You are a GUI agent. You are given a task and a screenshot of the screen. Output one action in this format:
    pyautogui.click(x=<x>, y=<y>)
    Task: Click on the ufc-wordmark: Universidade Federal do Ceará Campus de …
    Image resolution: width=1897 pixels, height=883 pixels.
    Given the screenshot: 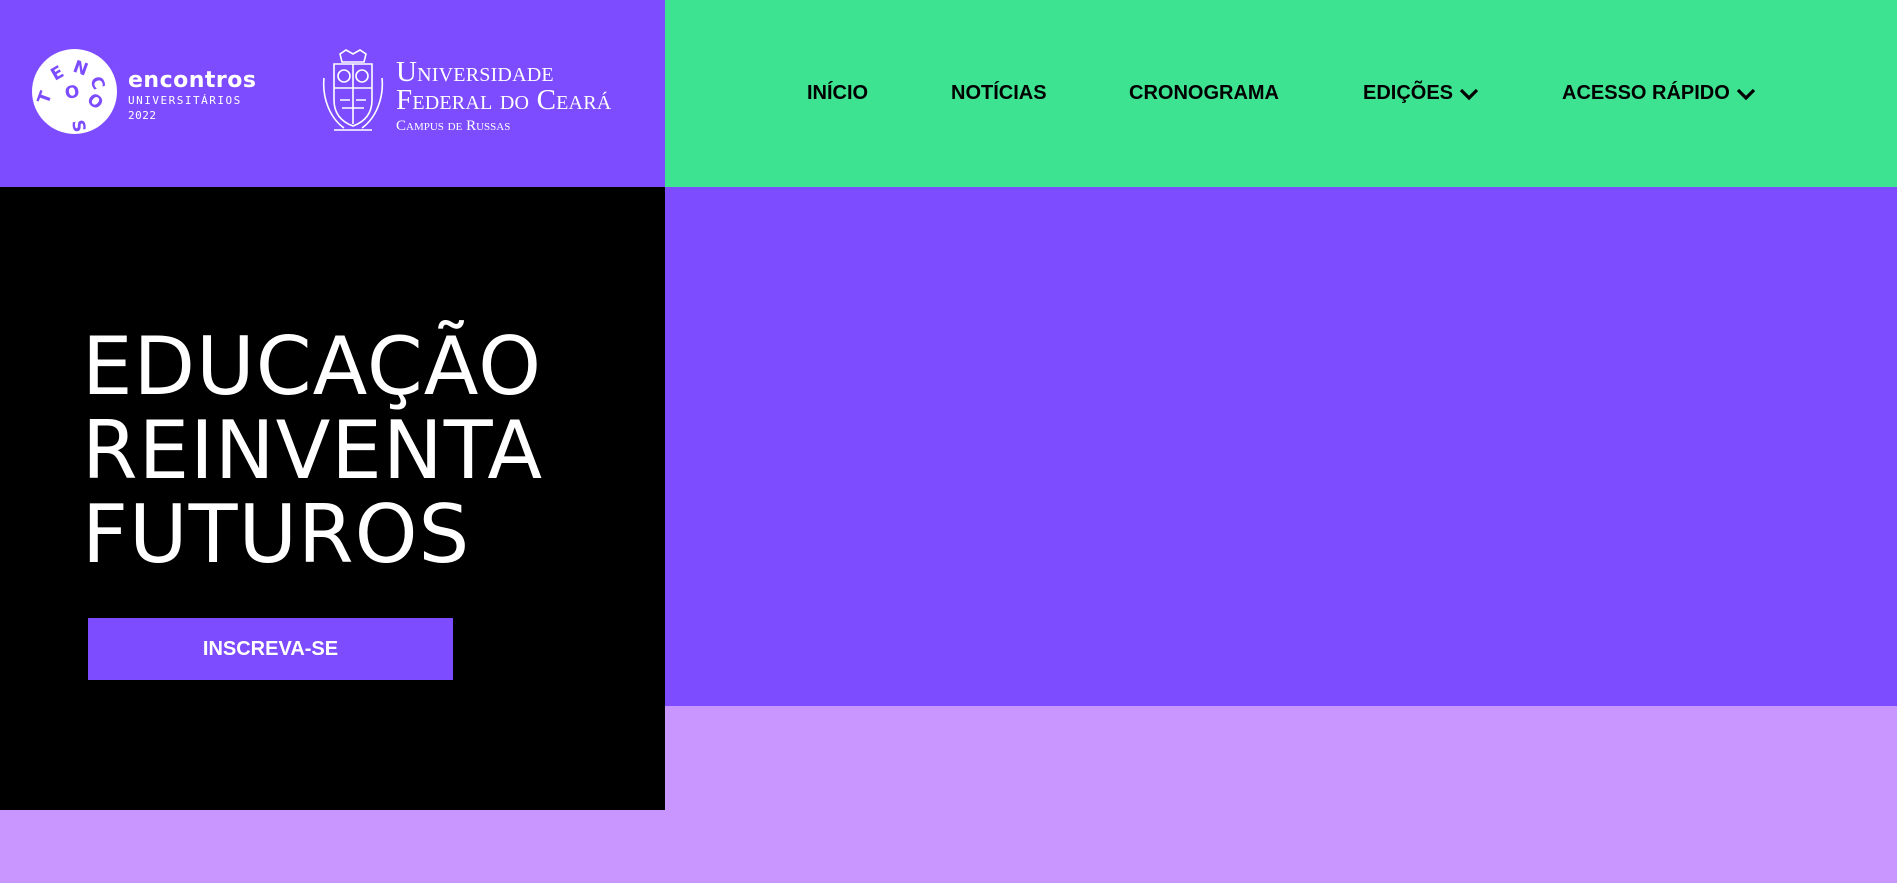 What is the action you would take?
    pyautogui.click(x=503, y=97)
    